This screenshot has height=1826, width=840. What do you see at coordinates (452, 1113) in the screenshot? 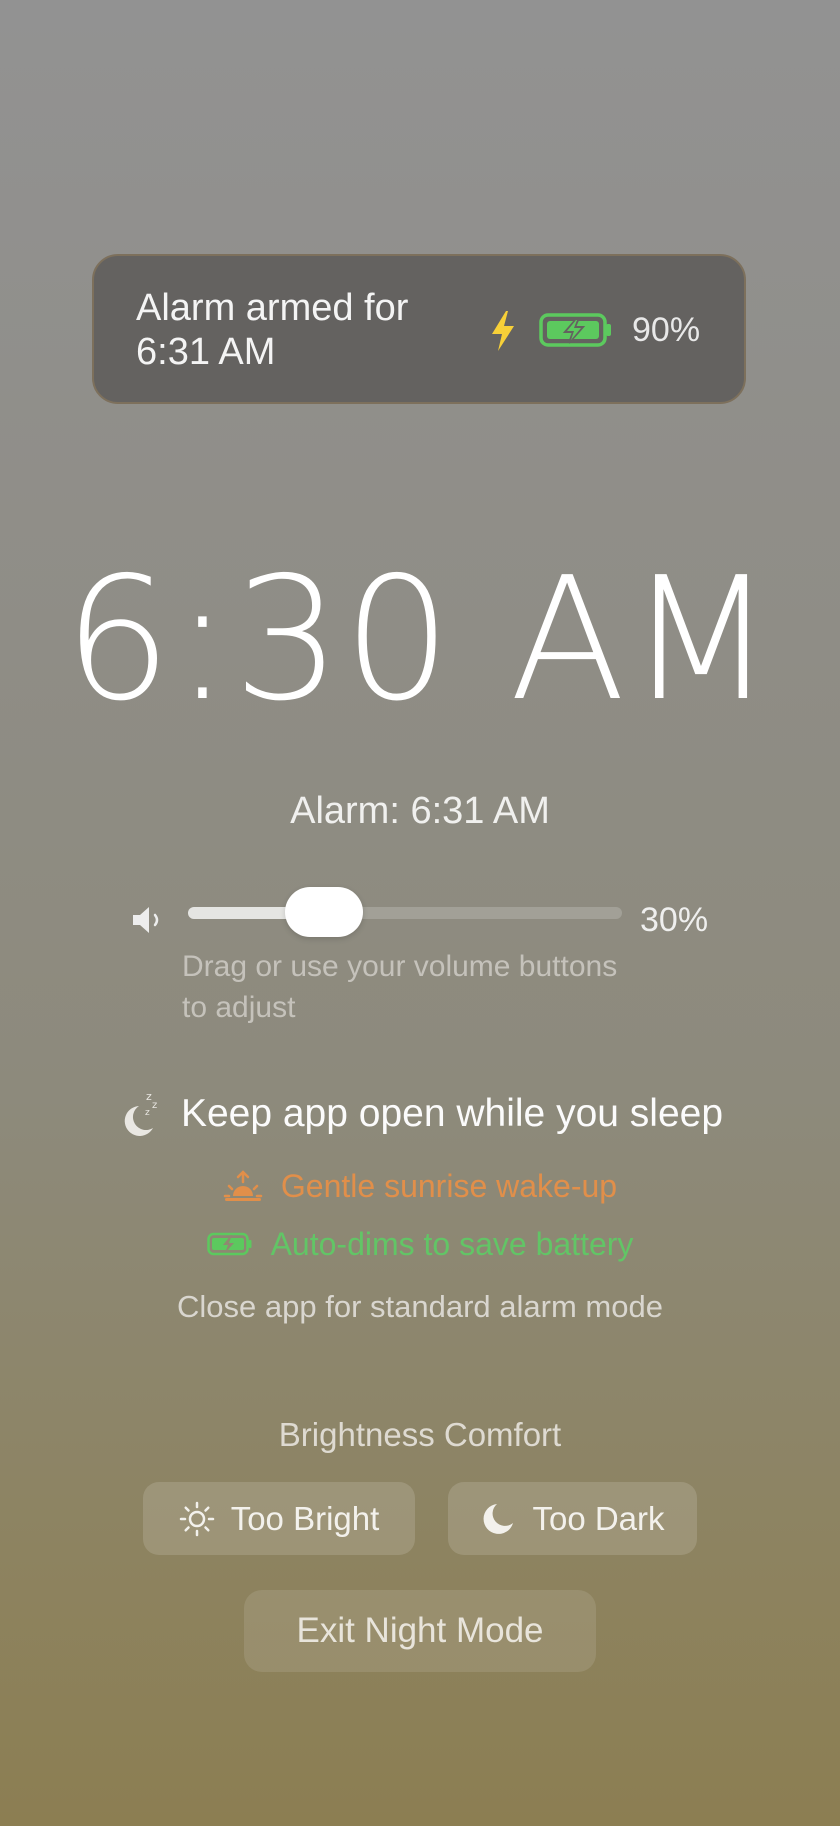
I see `sleep-title: Keep app open while you sleep` at bounding box center [452, 1113].